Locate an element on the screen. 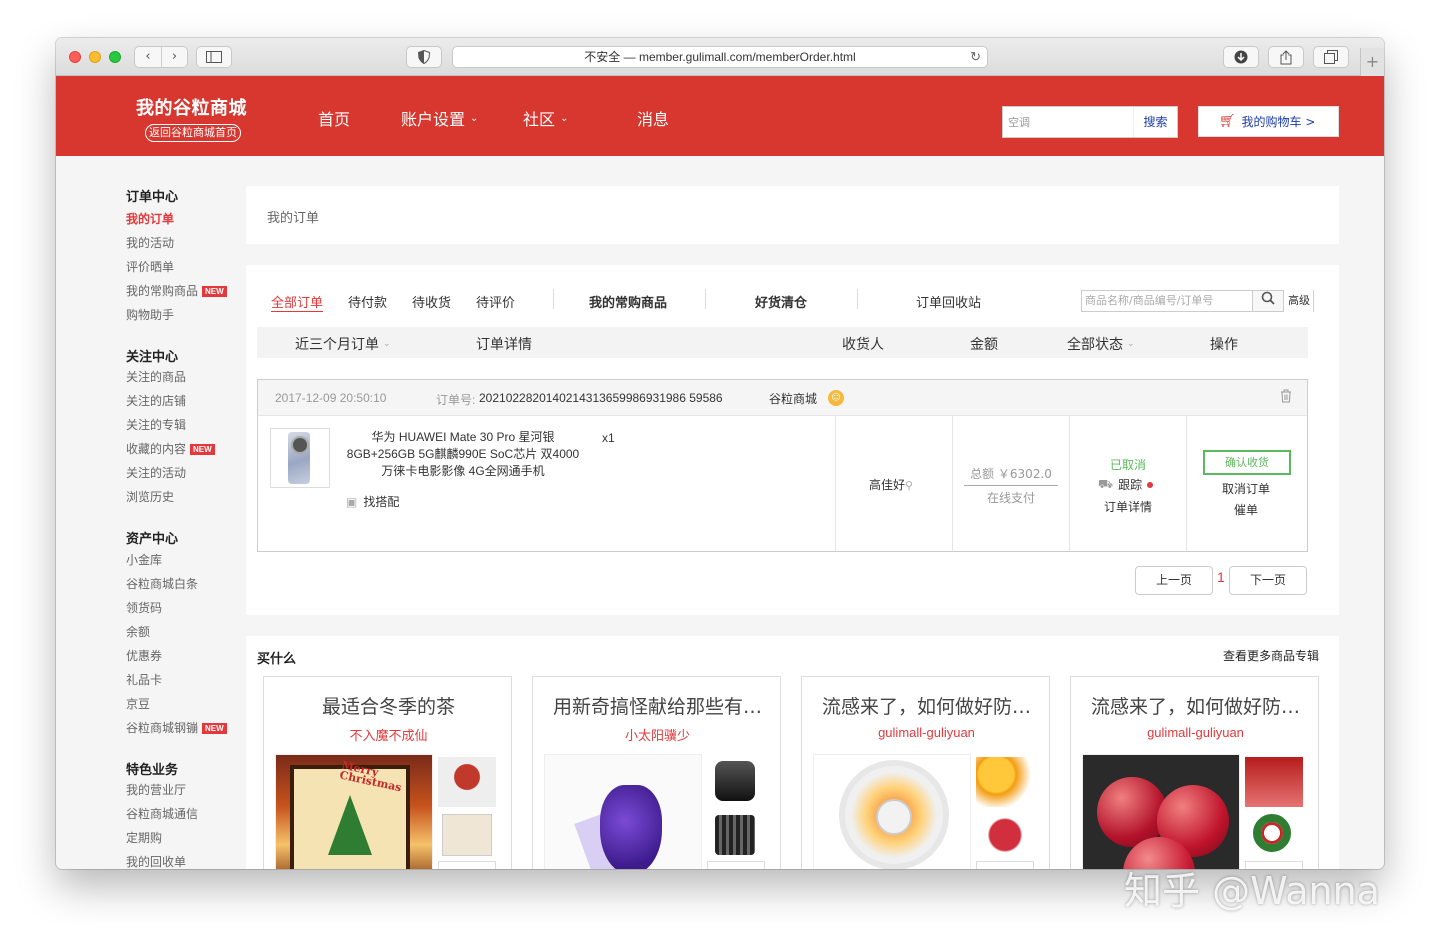 The image size is (1440, 944). track-link: ⛟ 跟踪 is located at coordinates (1126, 484).